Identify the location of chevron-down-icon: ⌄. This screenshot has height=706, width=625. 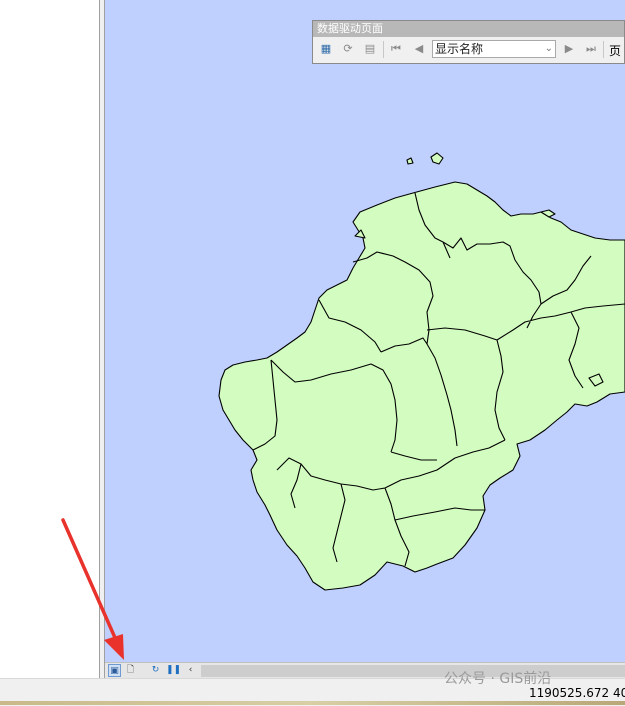
(549, 49).